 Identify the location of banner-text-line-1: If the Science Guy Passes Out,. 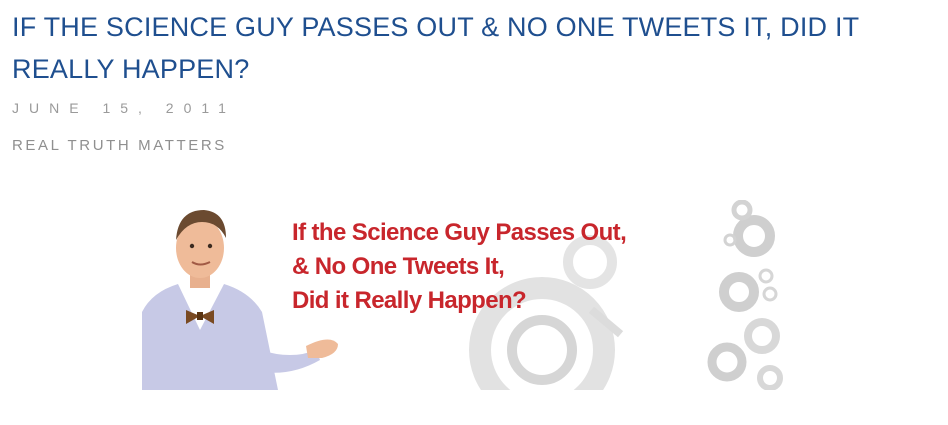
(459, 232).